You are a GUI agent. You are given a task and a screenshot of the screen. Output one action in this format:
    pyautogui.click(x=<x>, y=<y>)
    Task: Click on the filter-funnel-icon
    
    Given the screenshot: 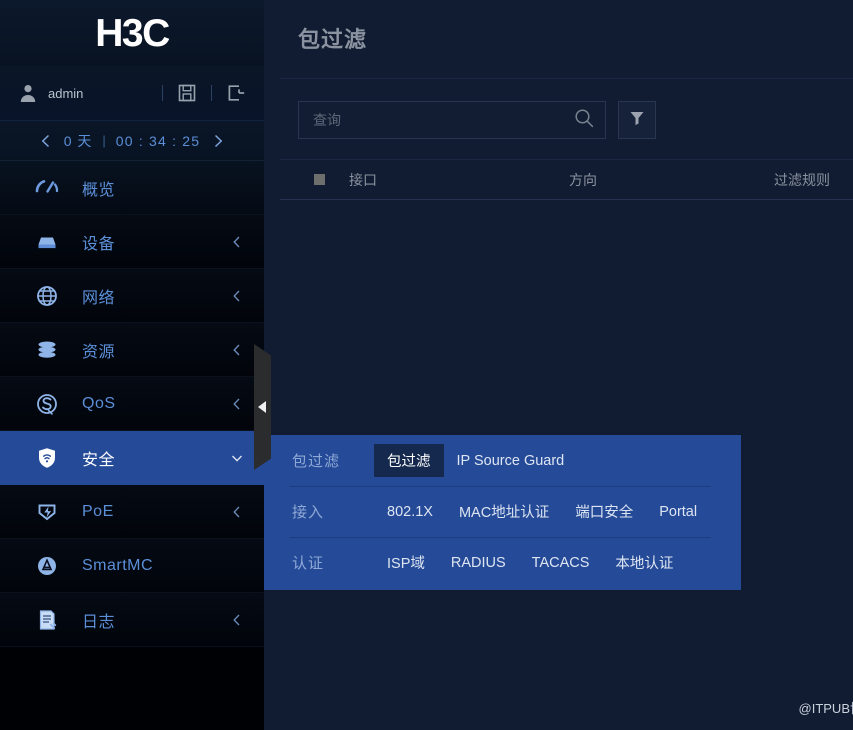 What is the action you would take?
    pyautogui.click(x=637, y=120)
    